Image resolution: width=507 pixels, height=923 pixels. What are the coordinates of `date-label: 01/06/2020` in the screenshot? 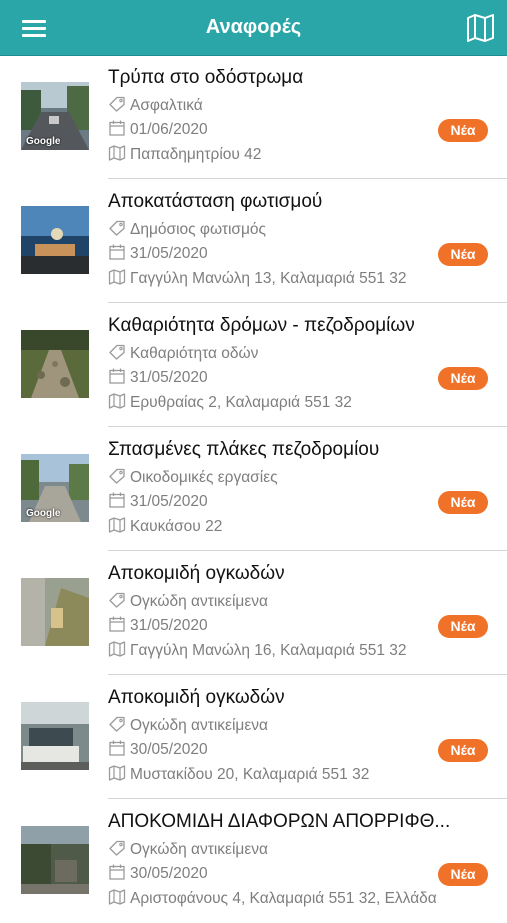 It's located at (169, 129).